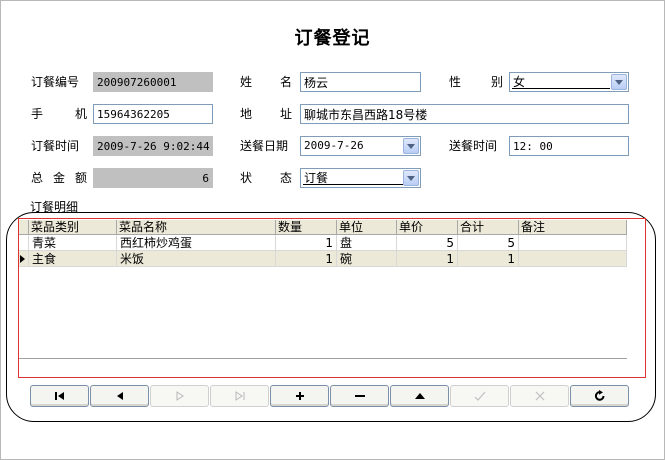 The height and width of the screenshot is (460, 665). I want to click on cell-price: 5, so click(427, 243).